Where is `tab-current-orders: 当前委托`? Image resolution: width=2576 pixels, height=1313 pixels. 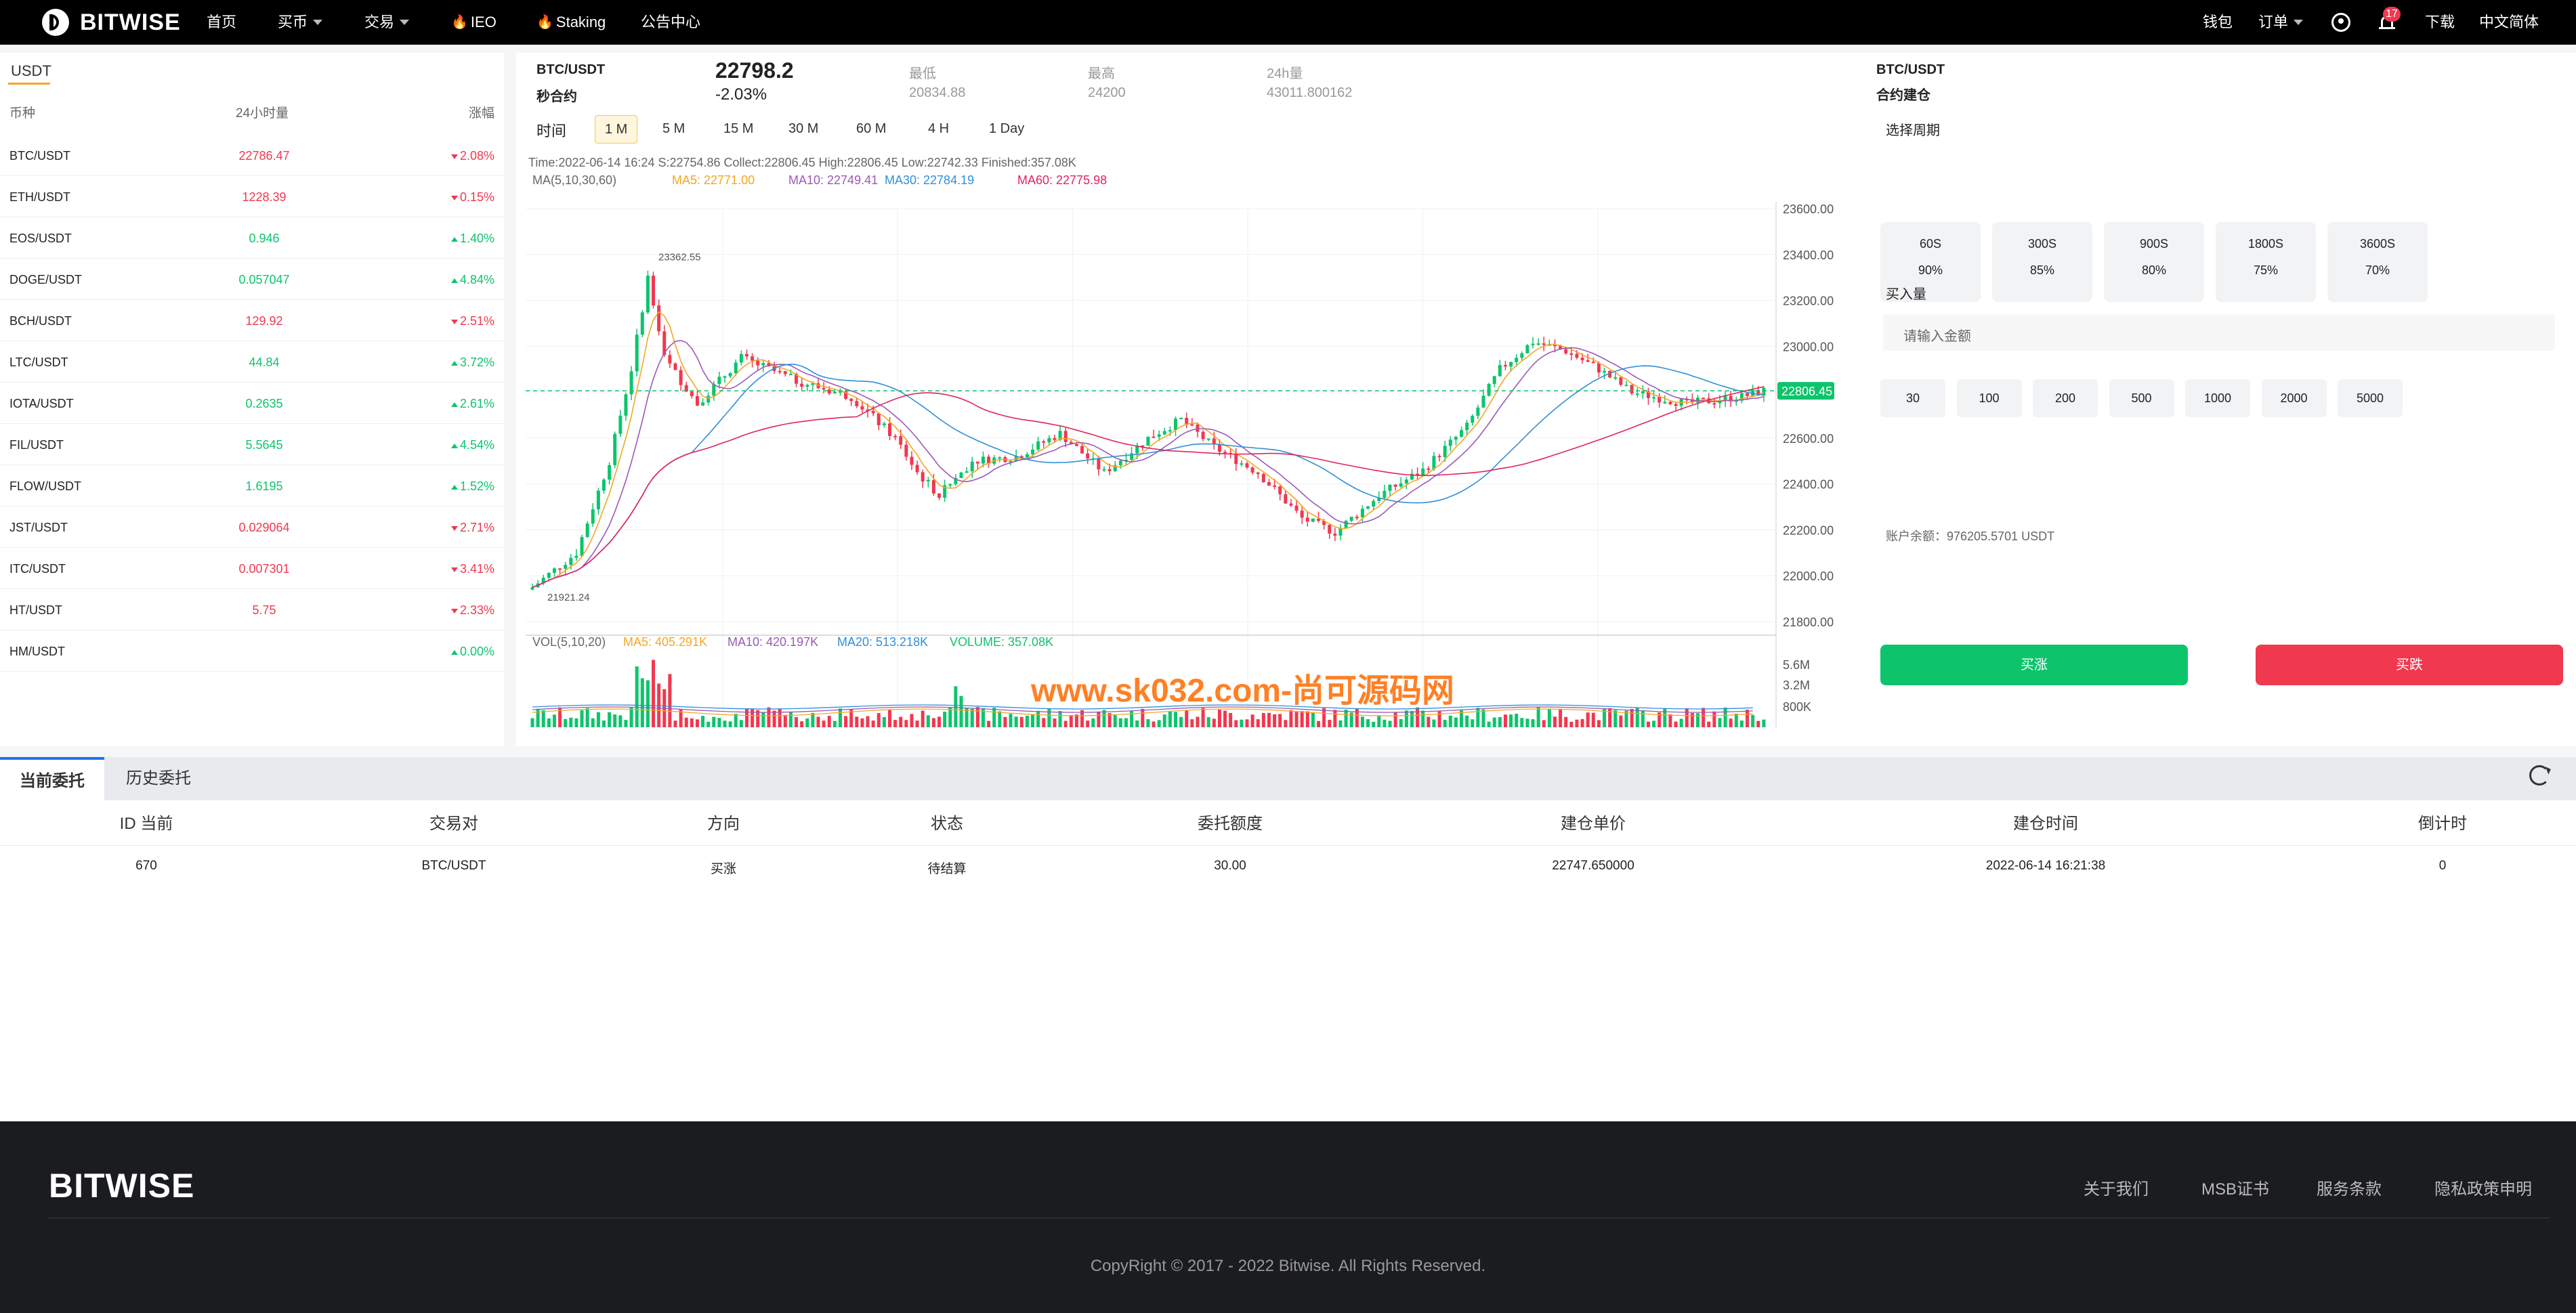
tab-current-orders: 当前委托 is located at coordinates (52, 778).